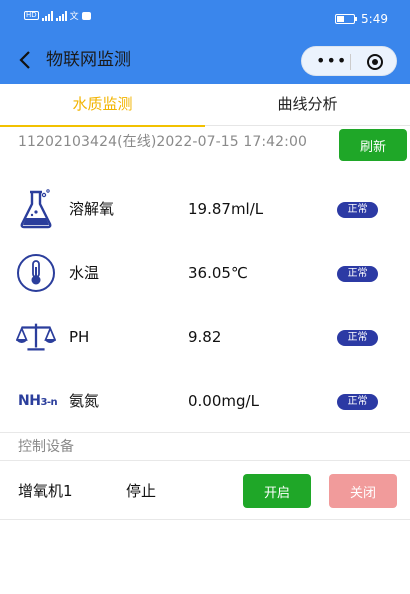 Image resolution: width=410 pixels, height=594 pixels. Describe the element at coordinates (46, 447) in the screenshot. I see `section-title: 控制设备` at that location.